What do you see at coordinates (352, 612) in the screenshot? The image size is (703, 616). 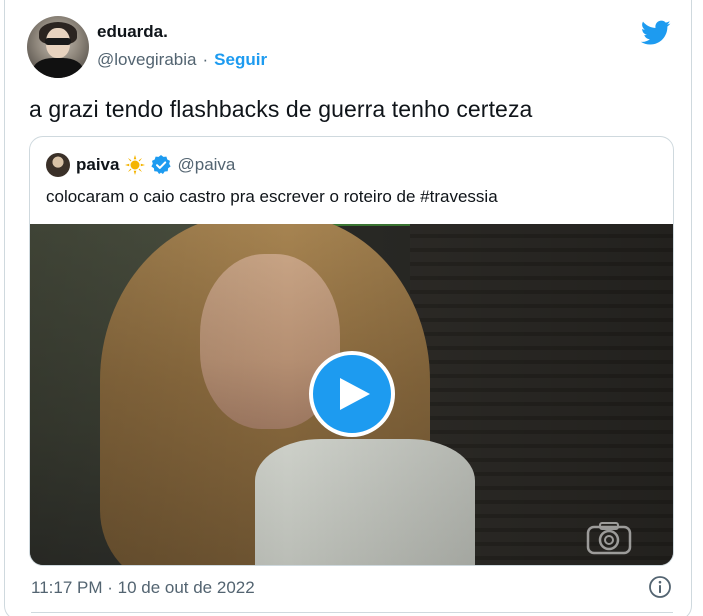 I see `divider` at bounding box center [352, 612].